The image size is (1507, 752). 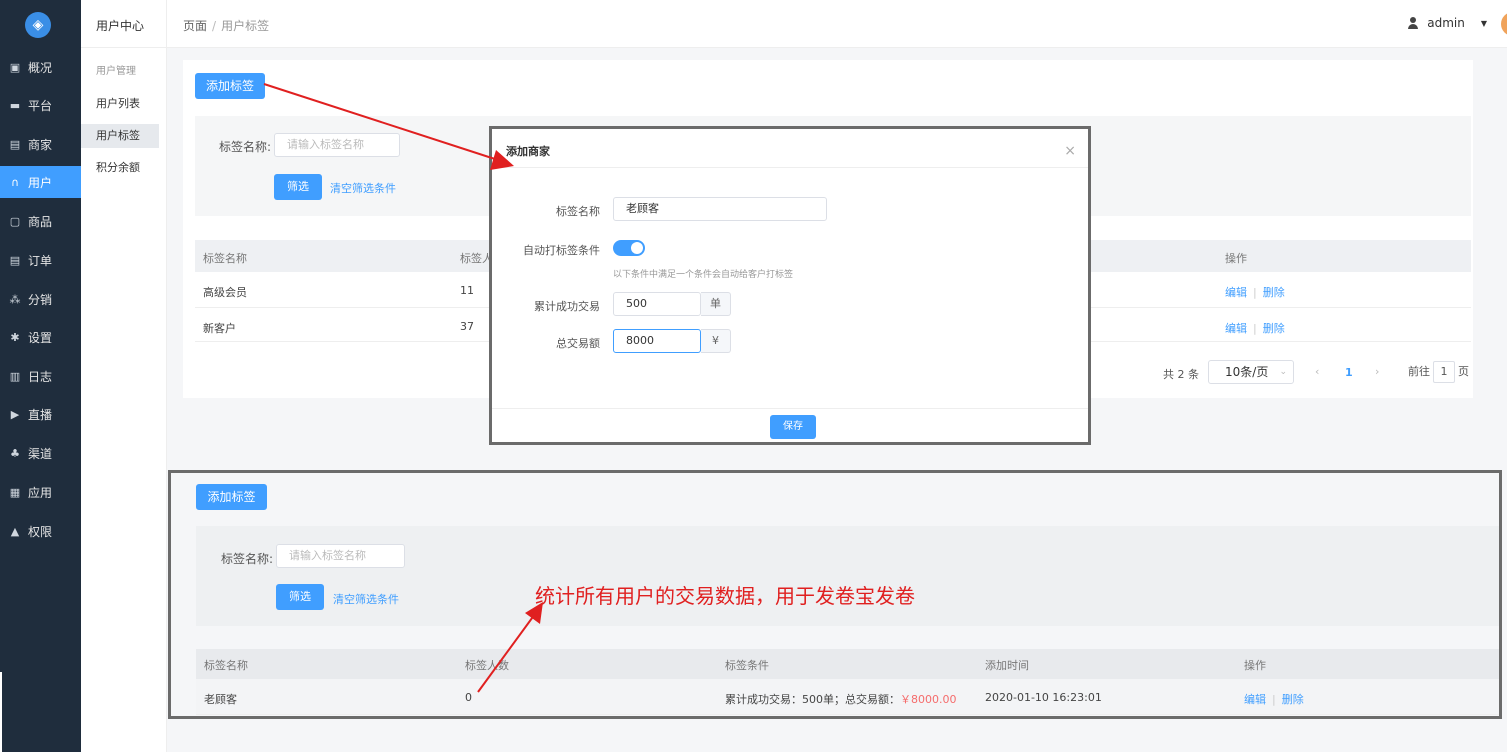 I want to click on sidebar-item-channel: ♣ 渠道, so click(x=40, y=453).